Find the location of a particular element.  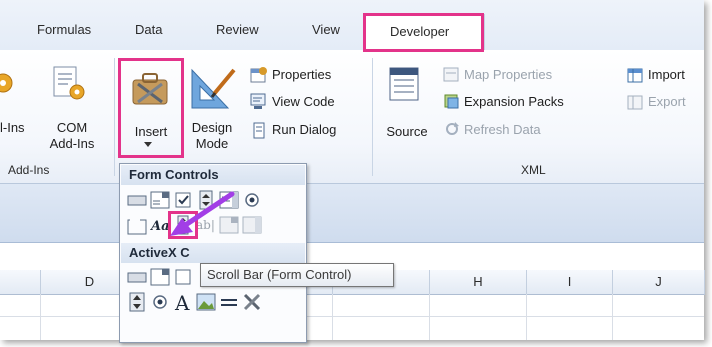

ribbon-tab-strip: Formulas Data Review View Developer is located at coordinates (352, 26).